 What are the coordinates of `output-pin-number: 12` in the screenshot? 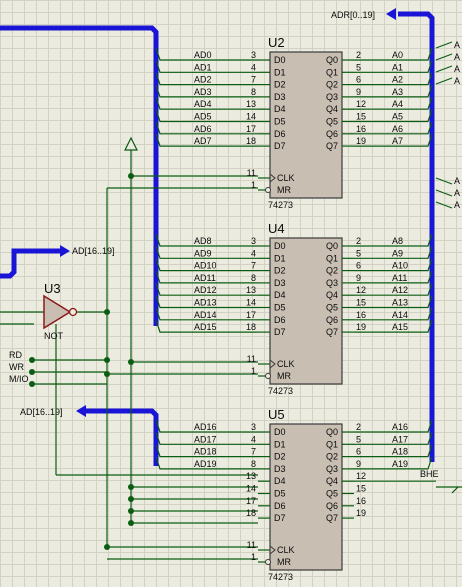 It's located at (361, 290).